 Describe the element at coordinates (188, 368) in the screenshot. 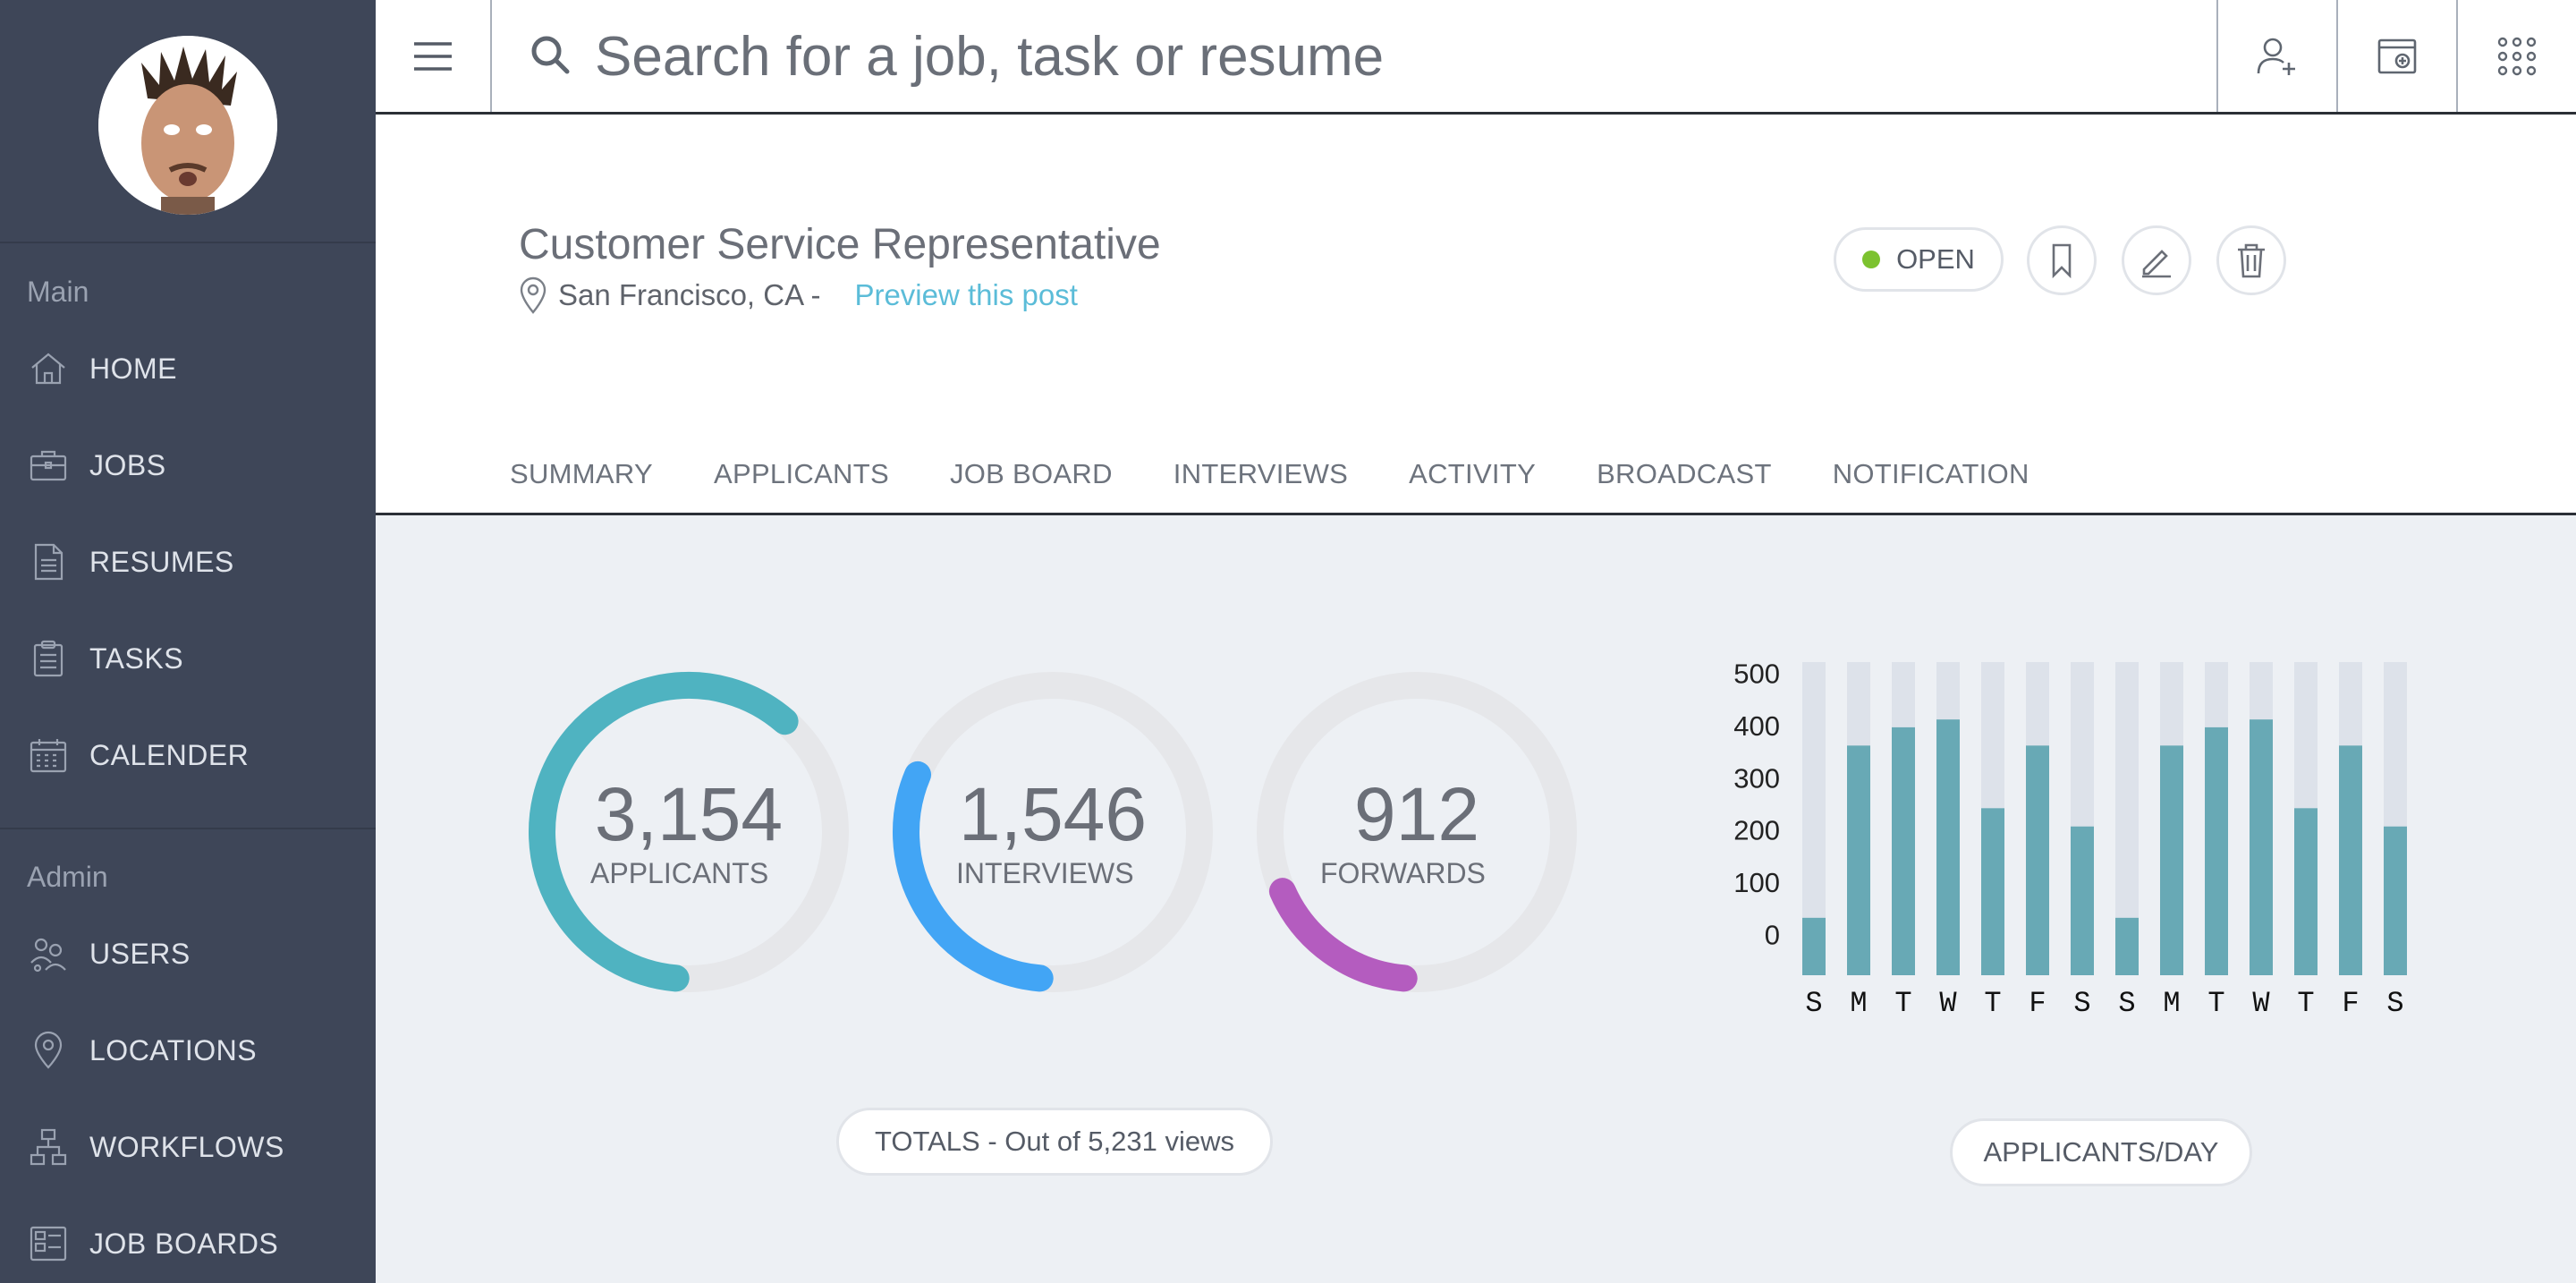

I see `sidebar-item-home: HOME` at that location.